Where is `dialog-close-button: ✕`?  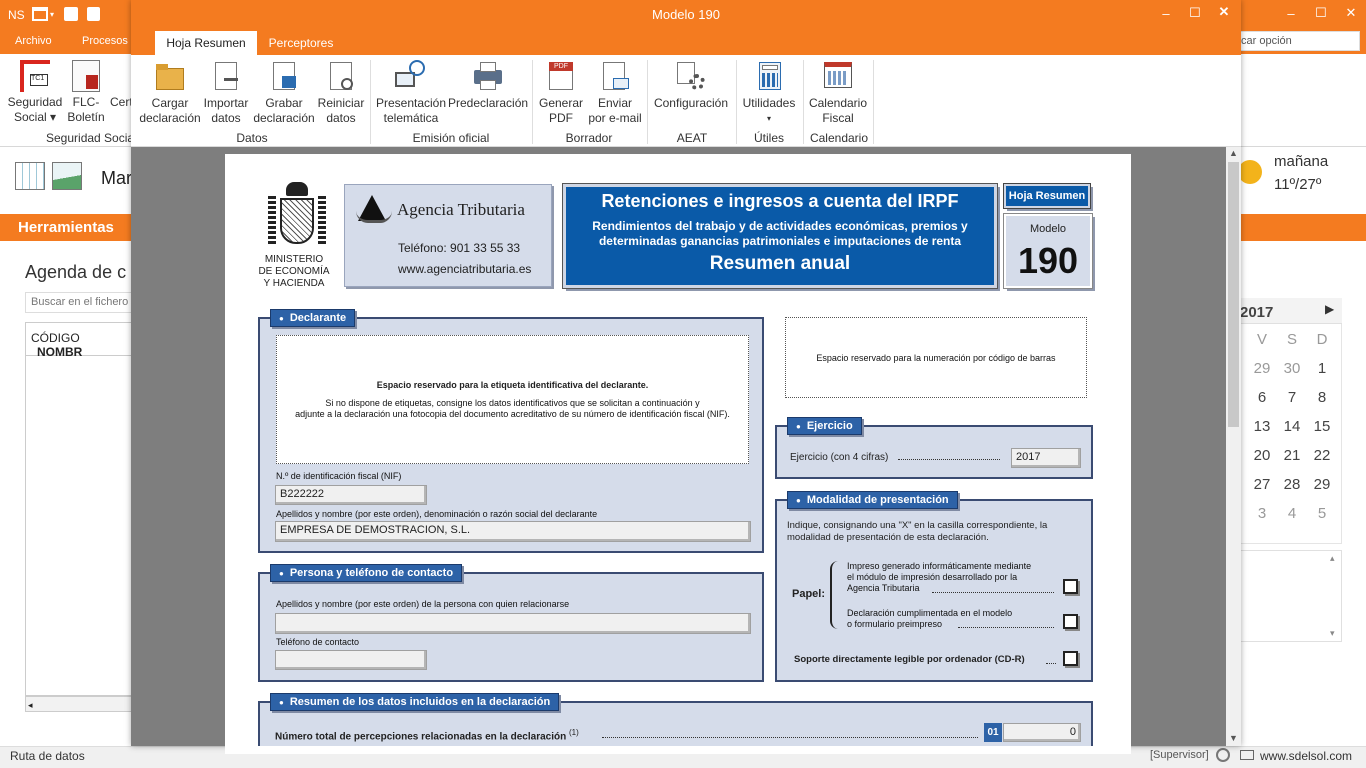
dialog-close-button: ✕ is located at coordinates (1224, 12).